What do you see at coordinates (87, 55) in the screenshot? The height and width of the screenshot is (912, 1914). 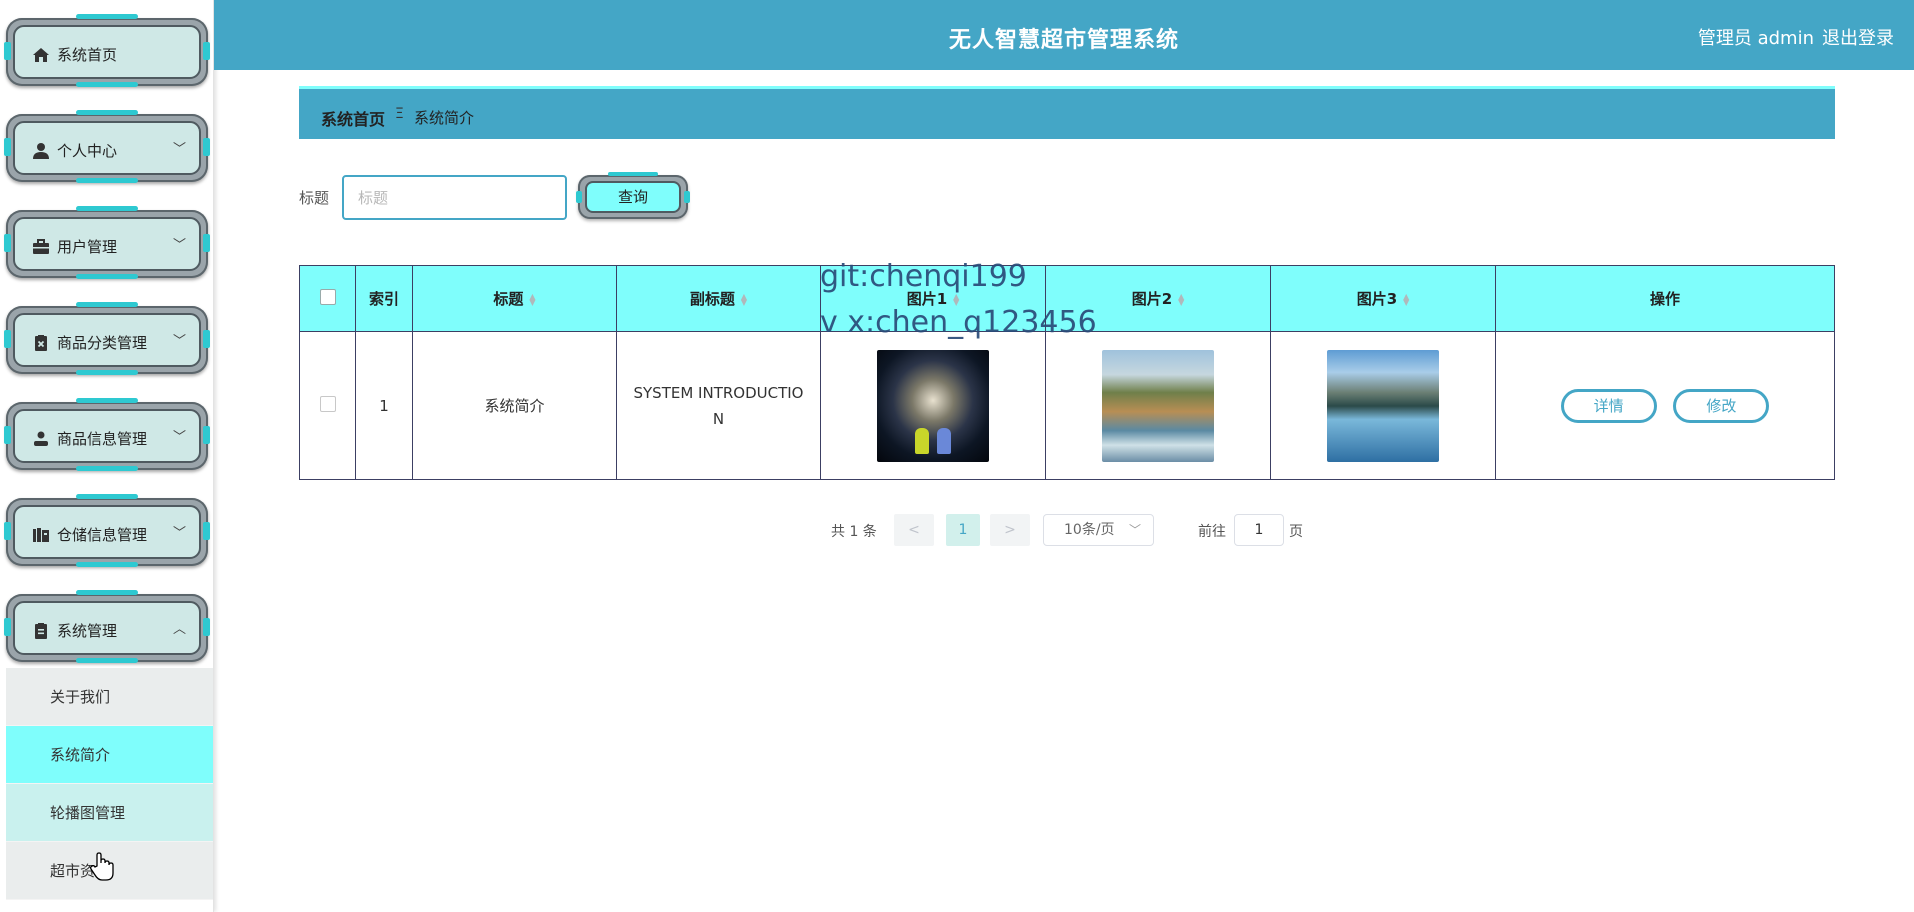 I see `sidebar-item-label: 系统首页` at bounding box center [87, 55].